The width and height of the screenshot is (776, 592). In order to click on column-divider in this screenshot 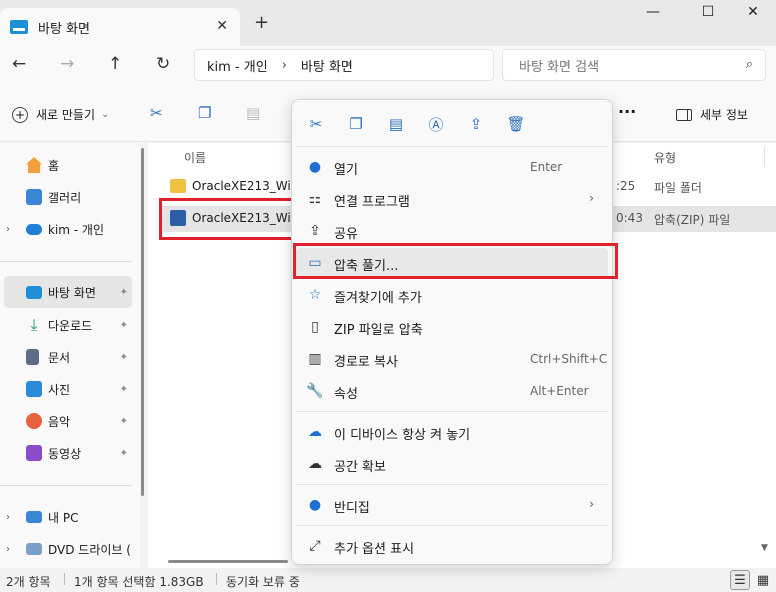, I will do `click(764, 157)`.